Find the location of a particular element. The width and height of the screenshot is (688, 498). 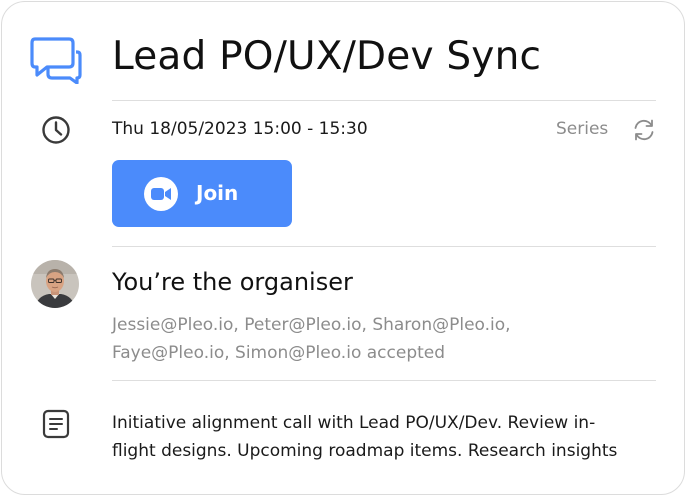

repeat-icon is located at coordinates (644, 130).